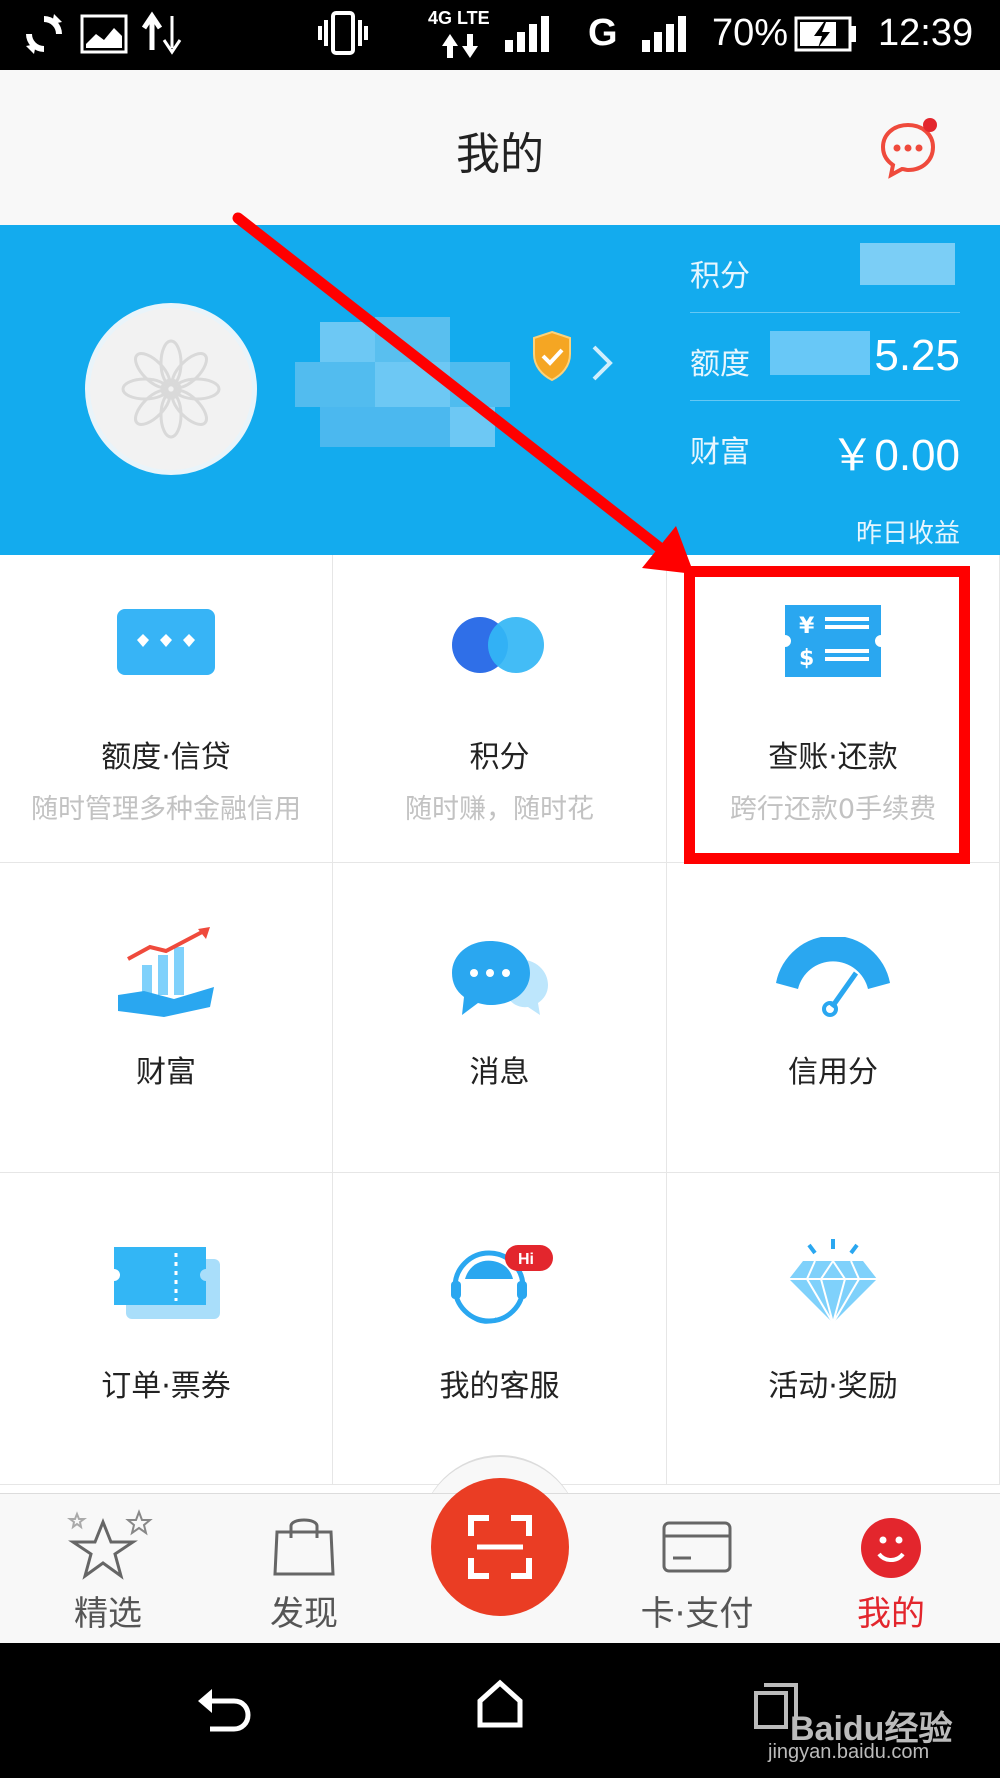 Image resolution: width=1000 pixels, height=1778 pixels. What do you see at coordinates (166, 972) in the screenshot?
I see `wealth-growth-icon` at bounding box center [166, 972].